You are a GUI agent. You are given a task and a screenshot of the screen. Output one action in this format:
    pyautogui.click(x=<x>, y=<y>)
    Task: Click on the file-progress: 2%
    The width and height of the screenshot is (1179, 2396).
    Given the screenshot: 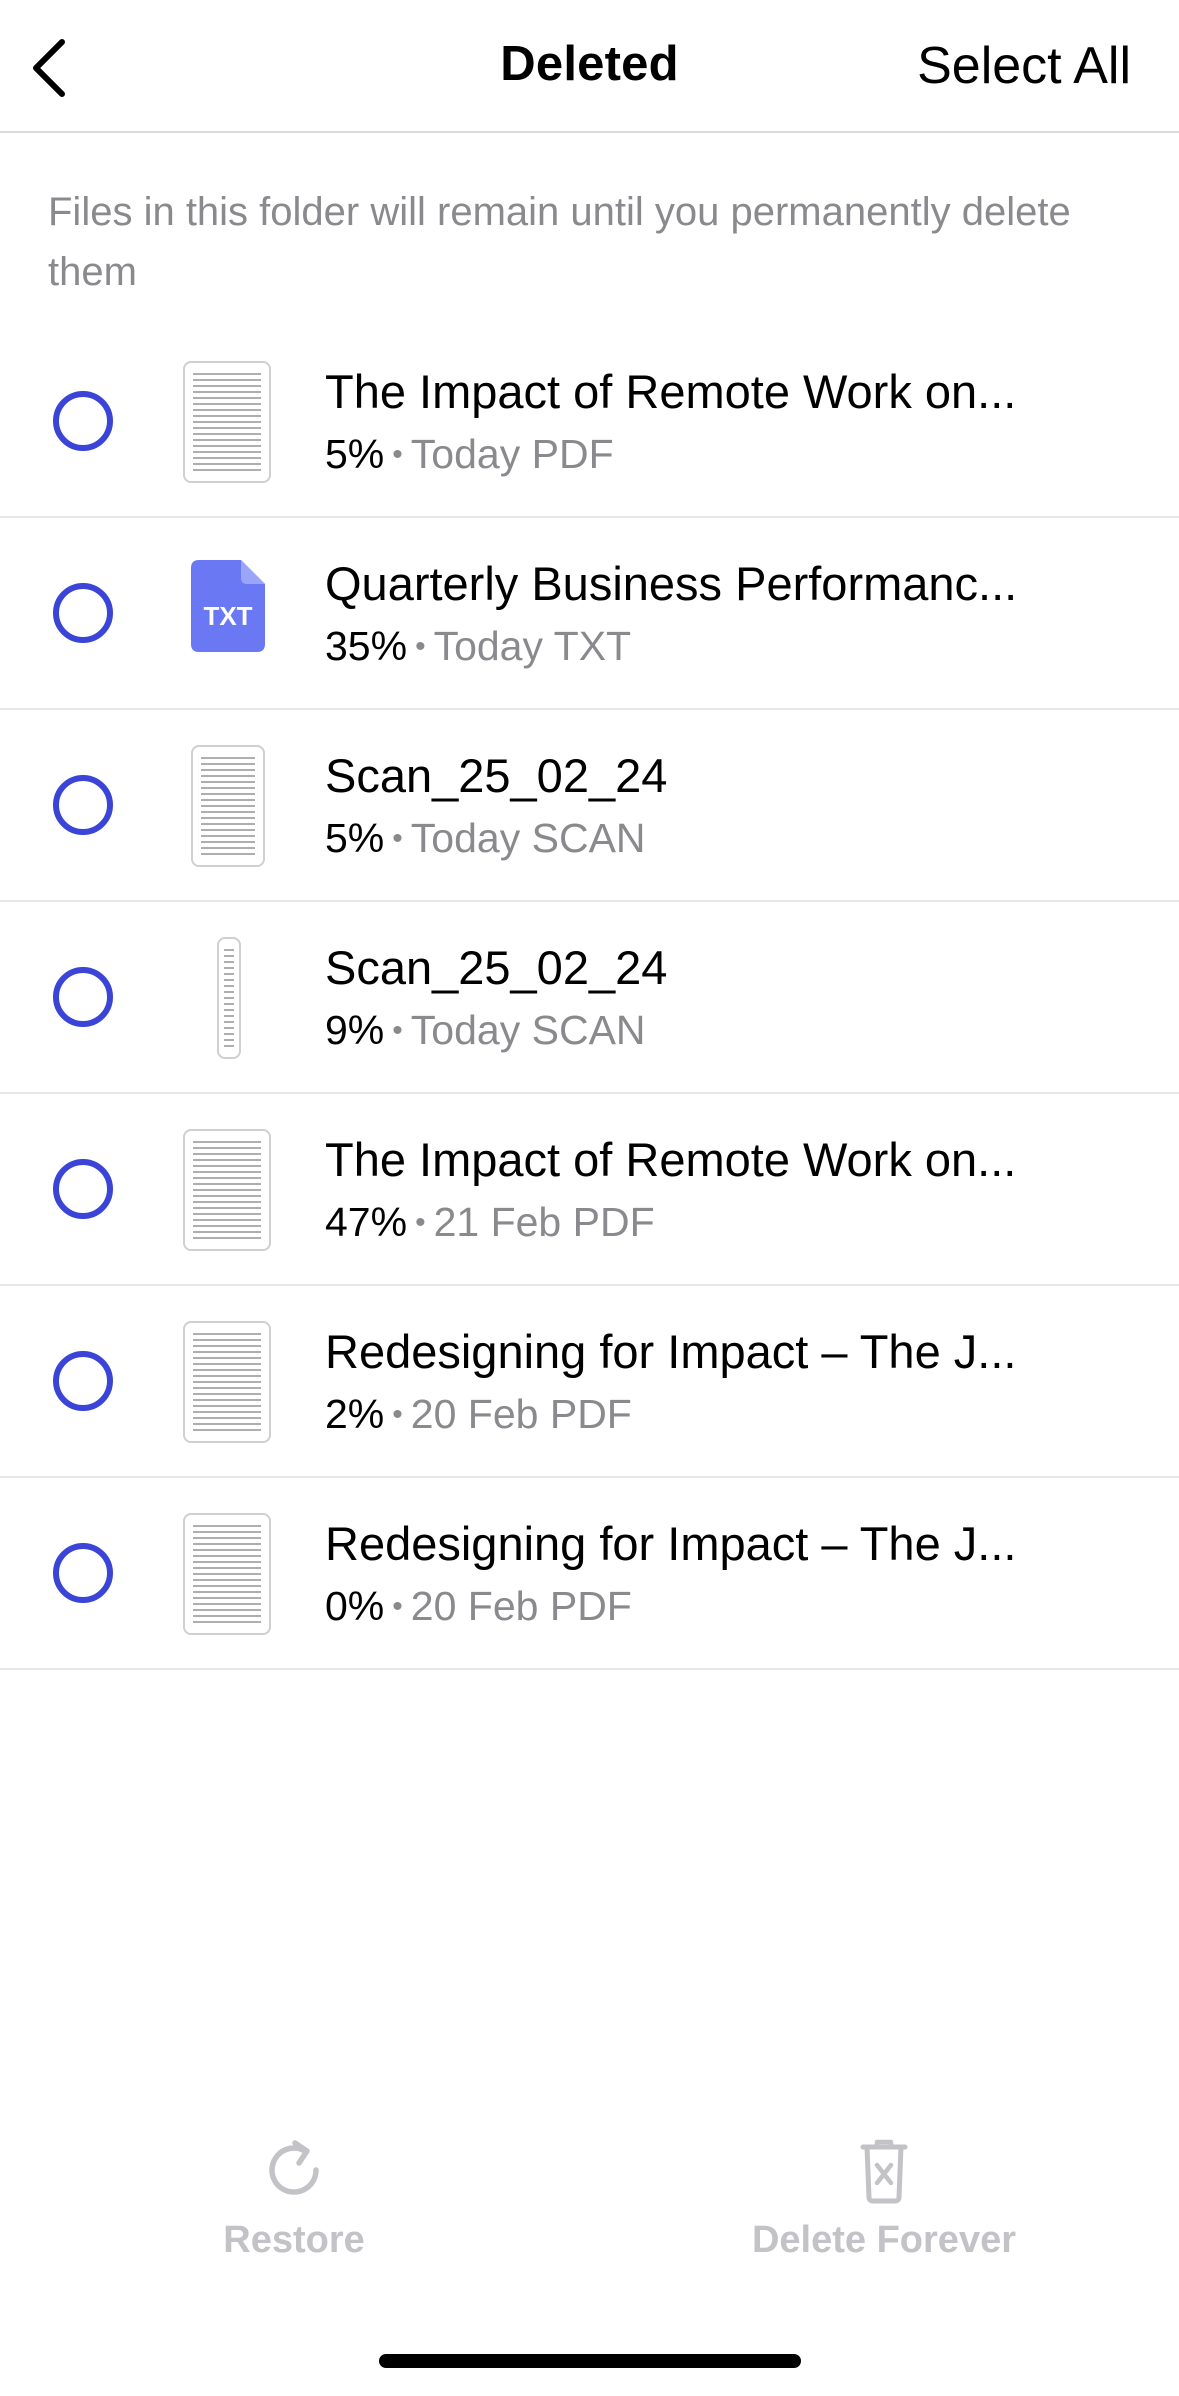 What is the action you would take?
    pyautogui.click(x=355, y=1414)
    